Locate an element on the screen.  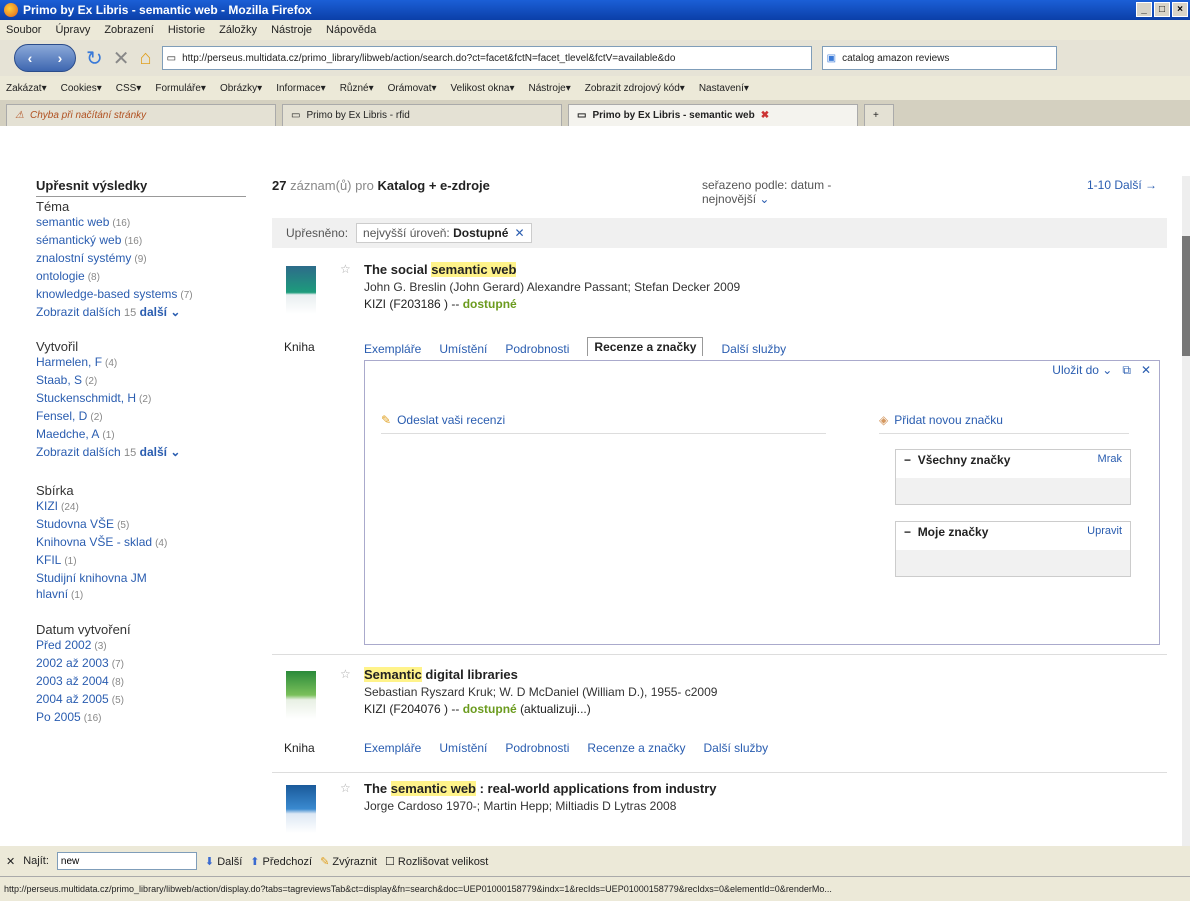
add-tag-link: ◈ Přidat novou značku is located at coordinates (1004, 423).